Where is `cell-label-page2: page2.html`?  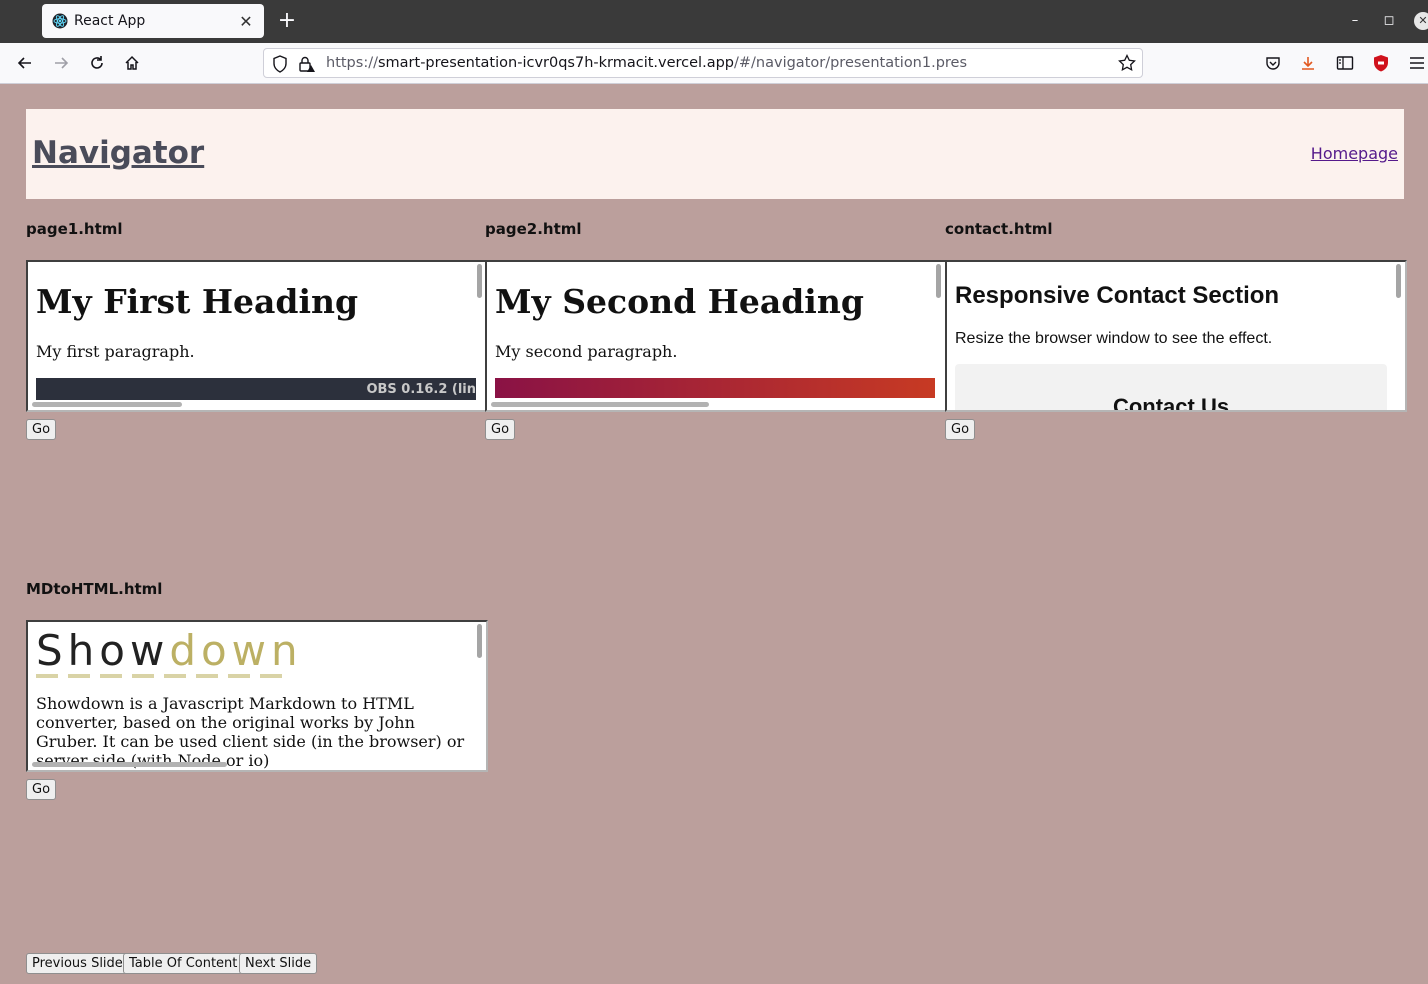 cell-label-page2: page2.html is located at coordinates (533, 229).